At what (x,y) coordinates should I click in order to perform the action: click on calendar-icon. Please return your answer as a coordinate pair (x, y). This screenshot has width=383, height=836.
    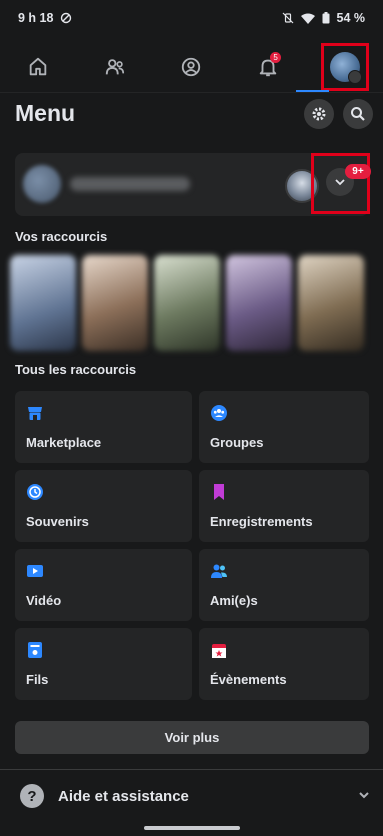
    Looking at the image, I should click on (219, 651).